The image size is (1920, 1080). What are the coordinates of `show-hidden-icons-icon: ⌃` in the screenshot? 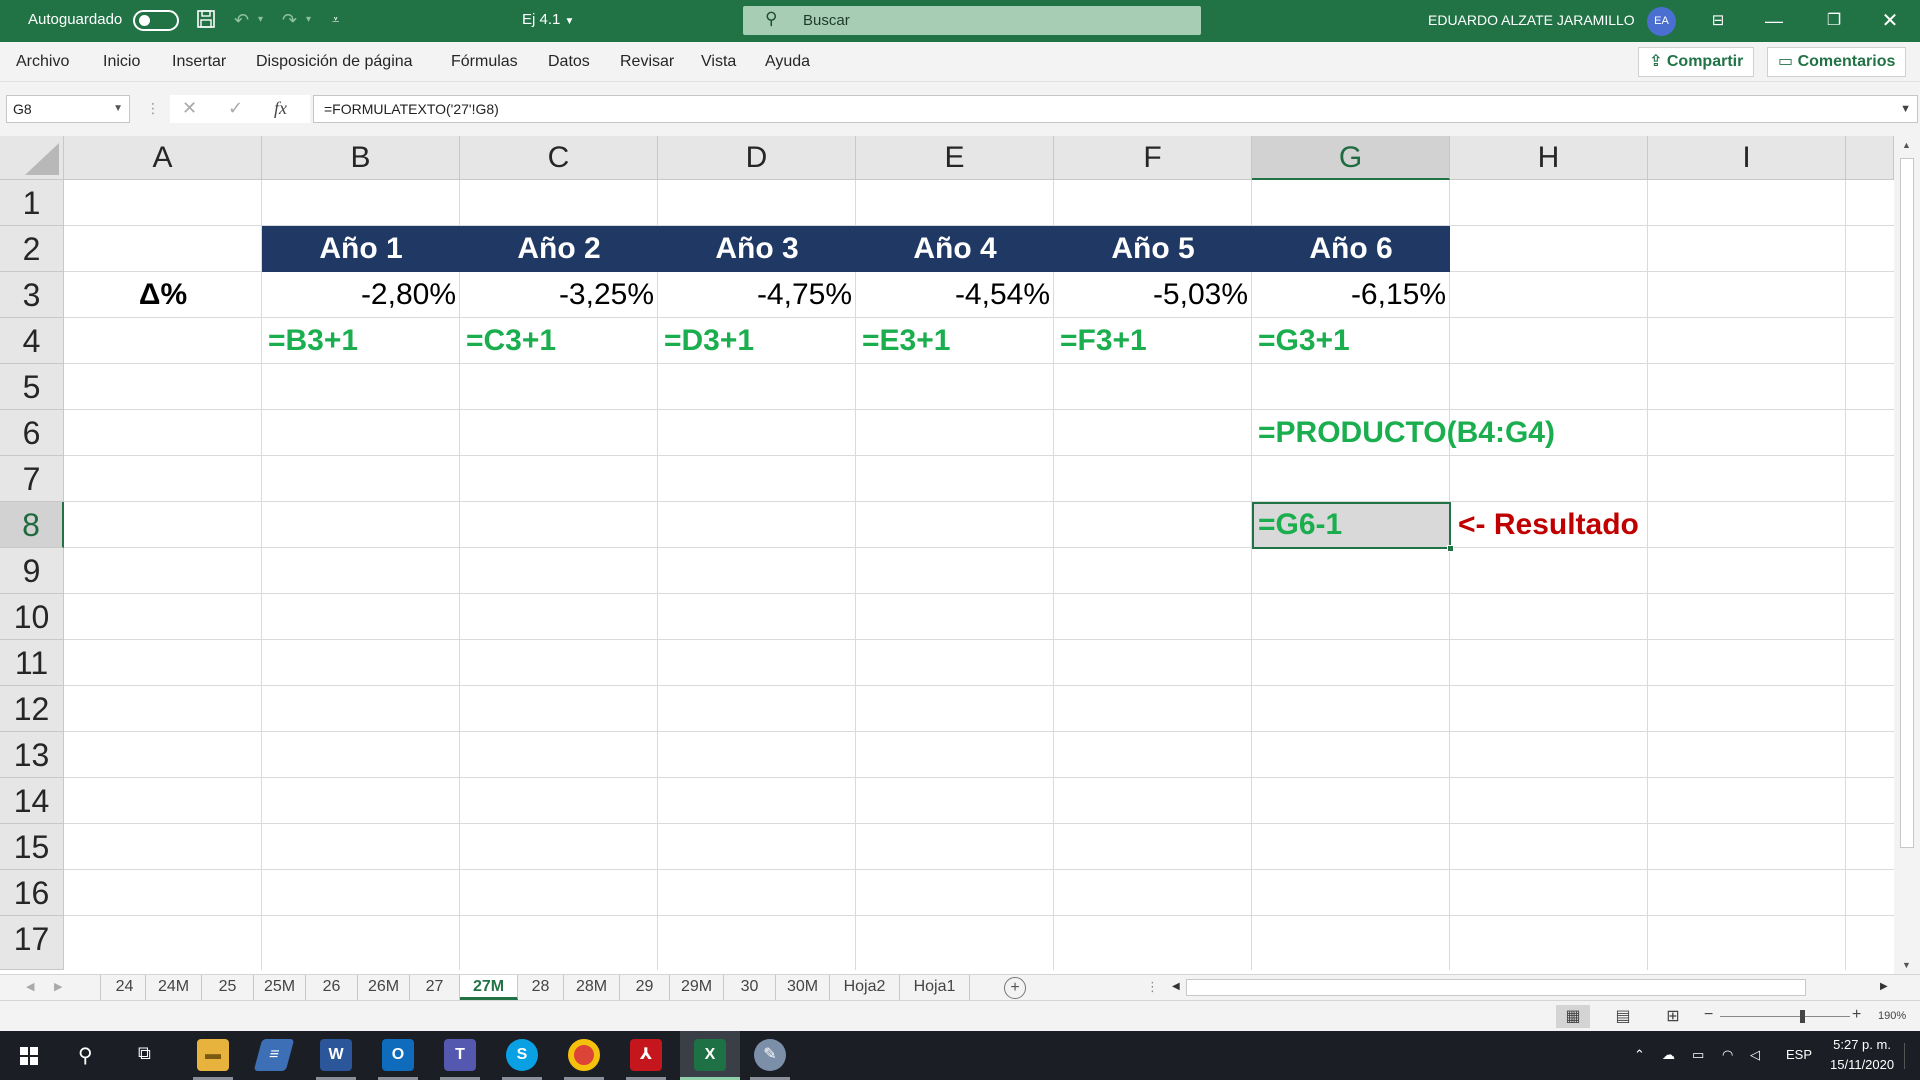 It's located at (1639, 1055).